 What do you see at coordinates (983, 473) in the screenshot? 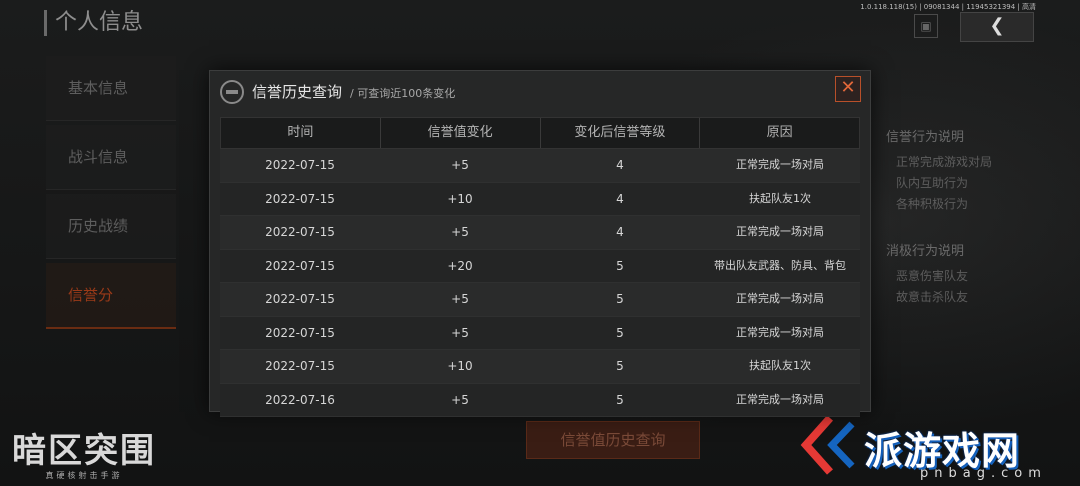
I see `watermark-site: pnbag.com` at bounding box center [983, 473].